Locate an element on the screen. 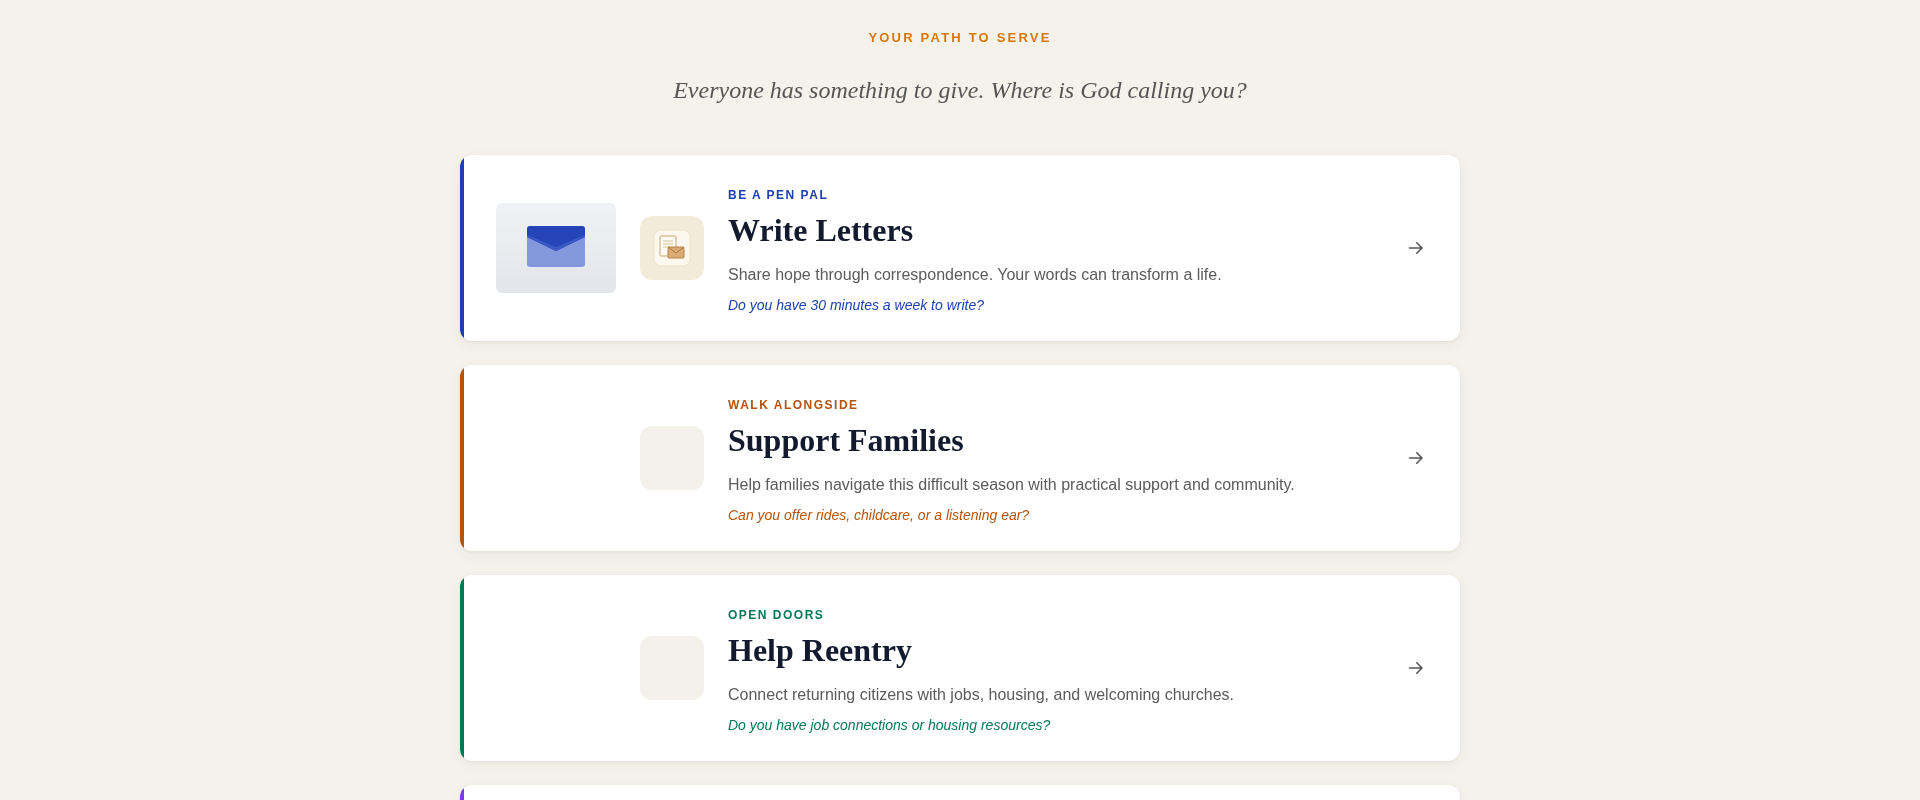 The height and width of the screenshot is (800, 1920). card-eyebrow: WALK ALONGSIDE is located at coordinates (793, 405).